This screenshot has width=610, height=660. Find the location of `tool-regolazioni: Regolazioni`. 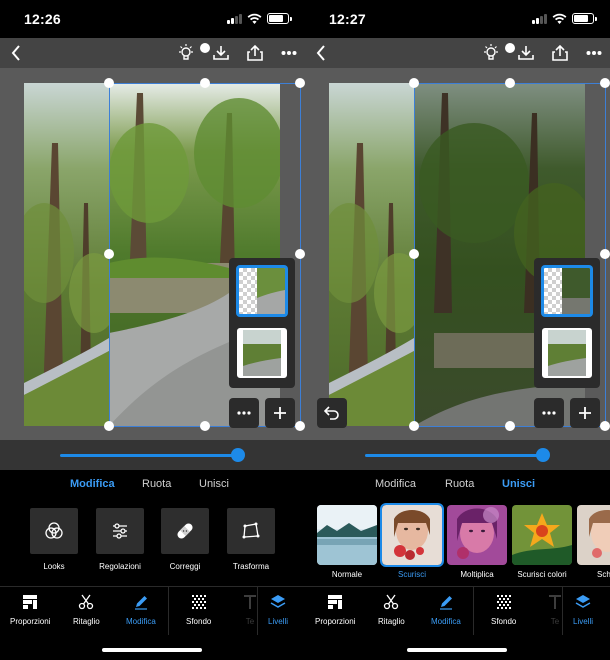

tool-regolazioni: Regolazioni is located at coordinates (120, 539).